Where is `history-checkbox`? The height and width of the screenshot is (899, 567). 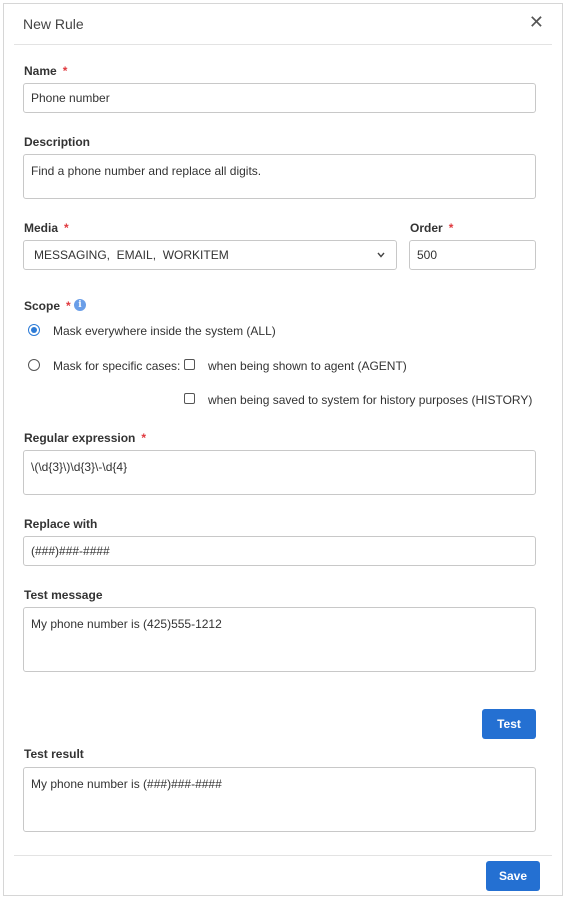 history-checkbox is located at coordinates (189, 398).